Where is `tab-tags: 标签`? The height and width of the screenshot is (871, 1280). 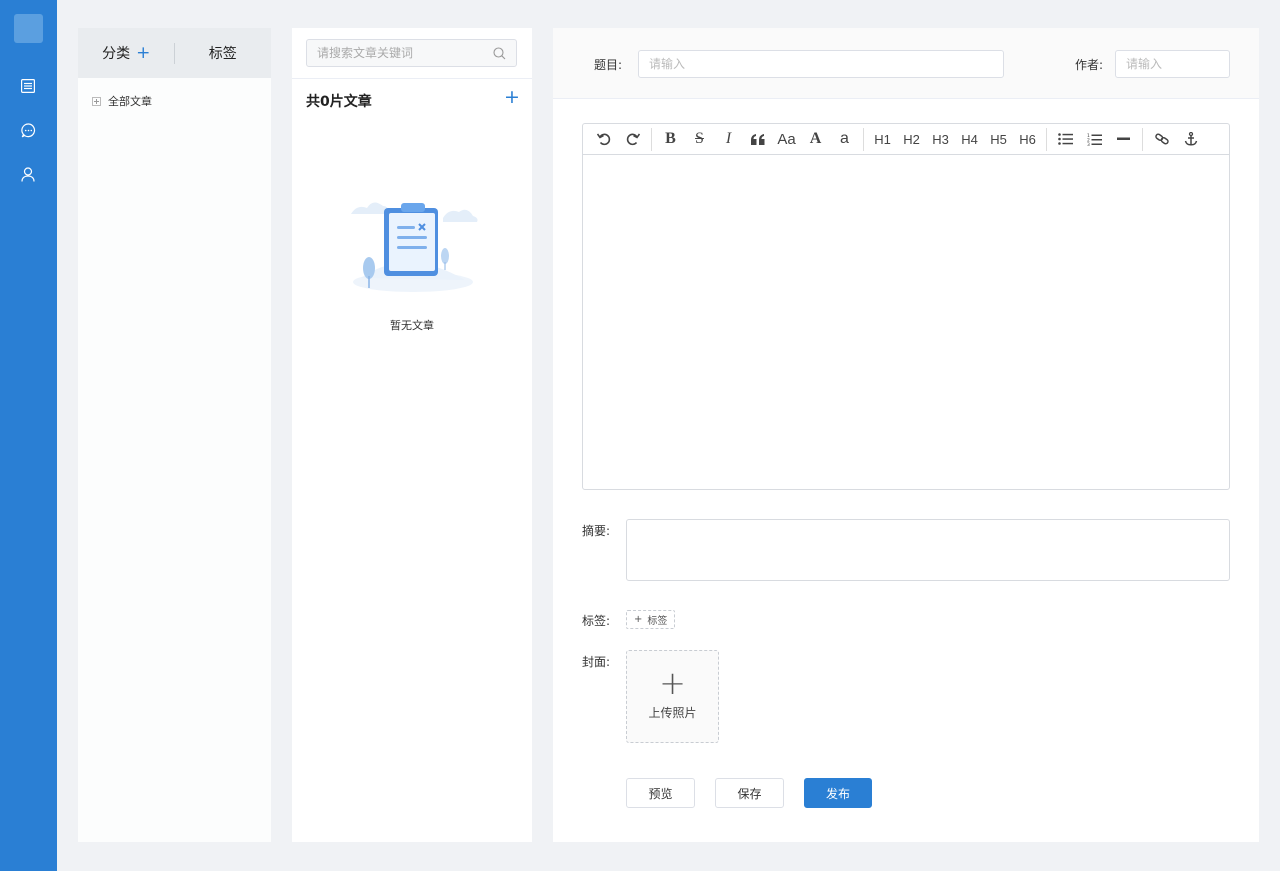 tab-tags: 标签 is located at coordinates (223, 53).